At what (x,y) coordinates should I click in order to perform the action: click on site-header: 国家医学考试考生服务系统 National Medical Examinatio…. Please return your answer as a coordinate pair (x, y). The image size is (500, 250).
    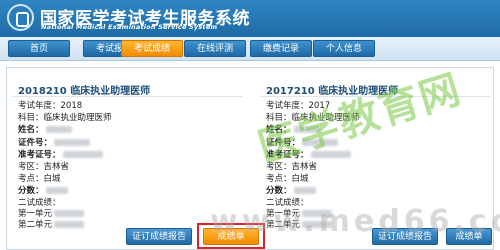
    Looking at the image, I should click on (250, 18).